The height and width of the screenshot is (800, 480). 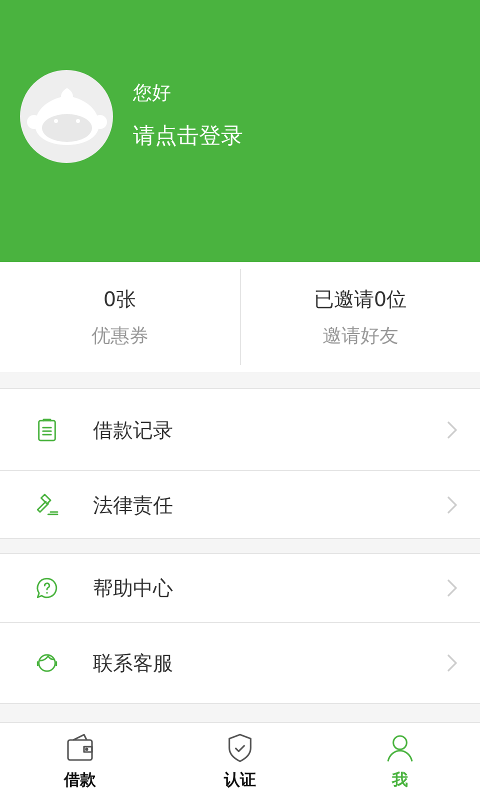 What do you see at coordinates (360, 336) in the screenshot?
I see `stat-label: 邀请好友` at bounding box center [360, 336].